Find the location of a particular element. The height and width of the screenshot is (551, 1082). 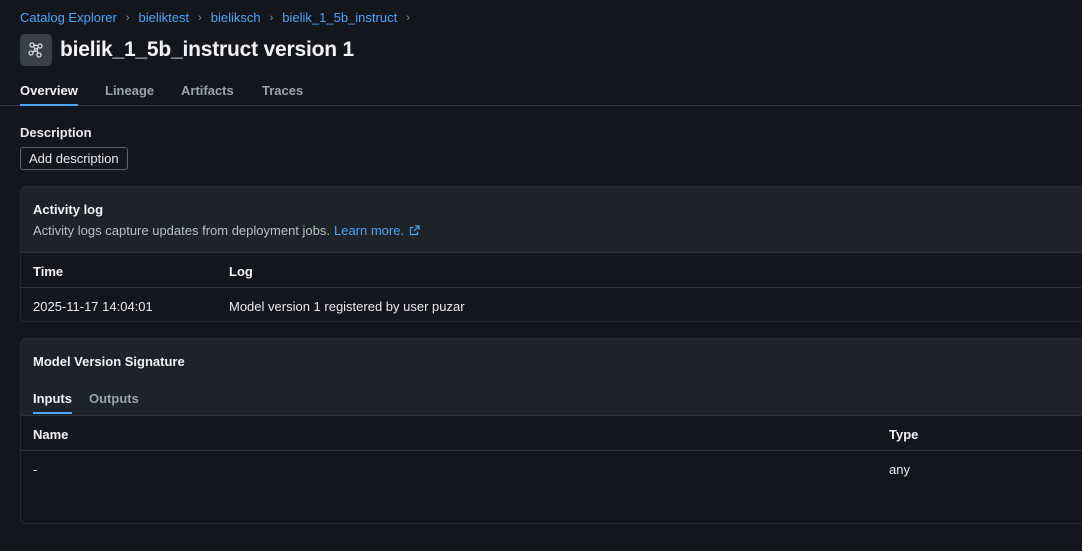

row-type: any is located at coordinates (899, 469).